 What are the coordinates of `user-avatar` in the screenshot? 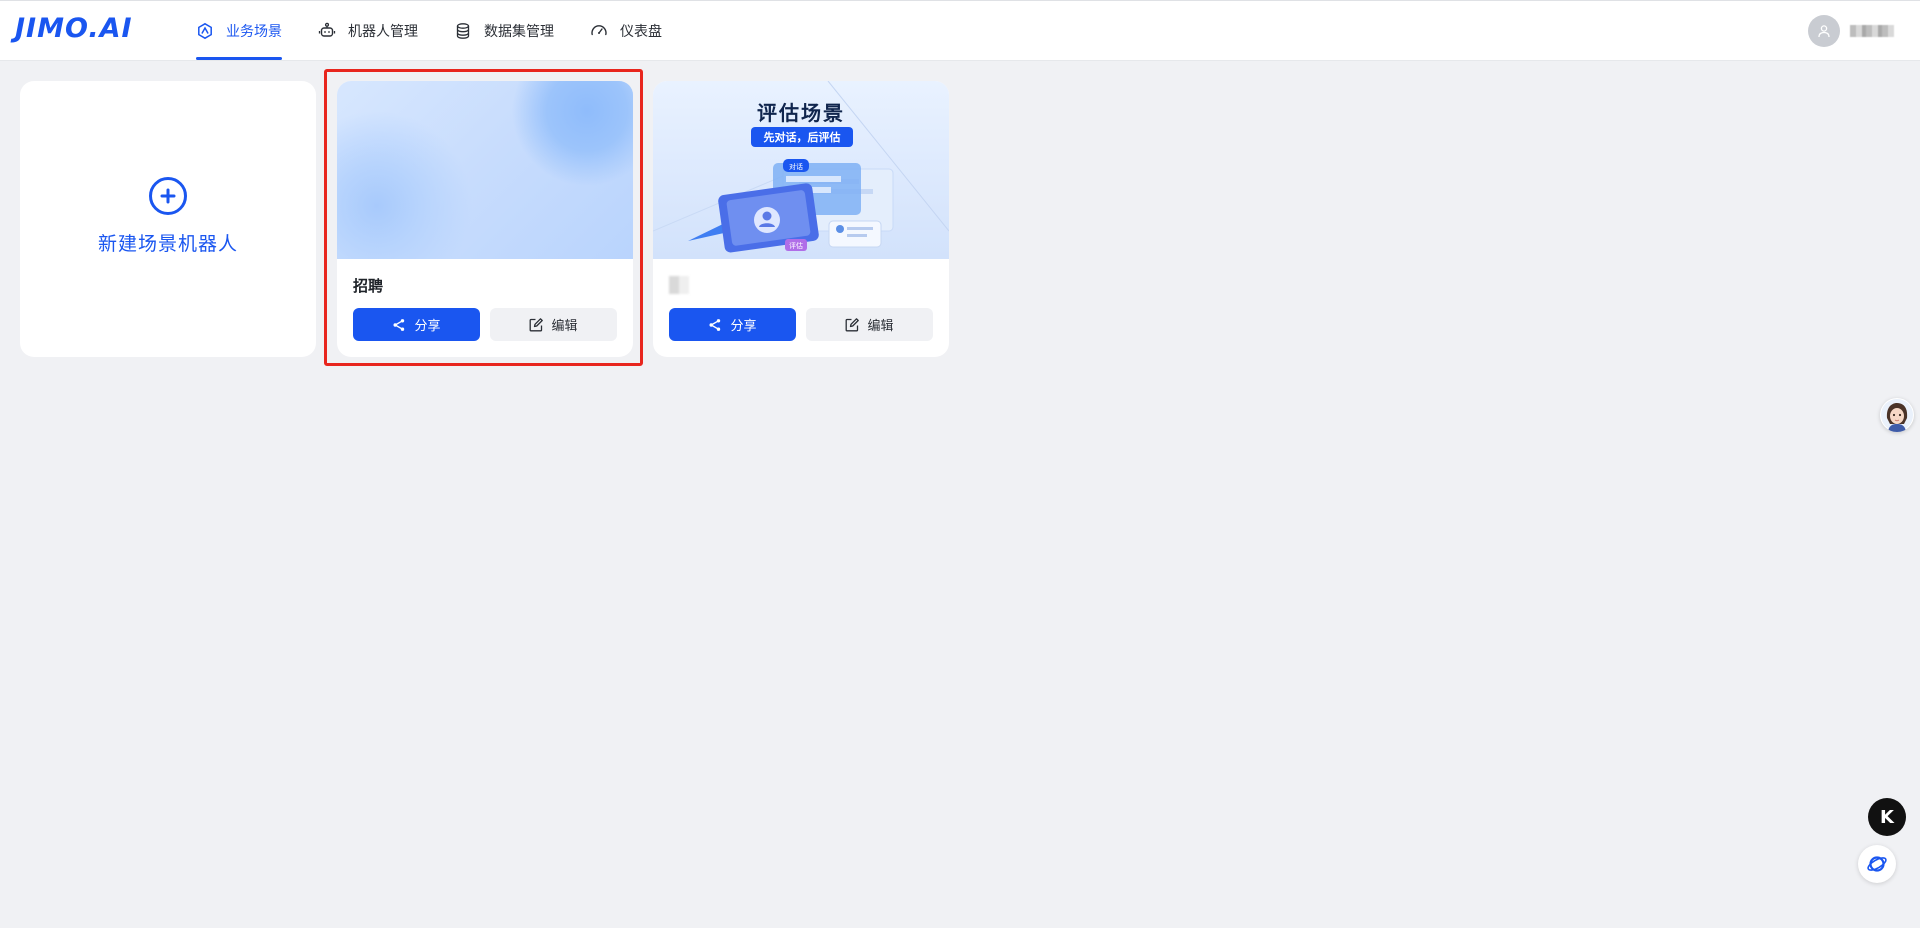 It's located at (1824, 31).